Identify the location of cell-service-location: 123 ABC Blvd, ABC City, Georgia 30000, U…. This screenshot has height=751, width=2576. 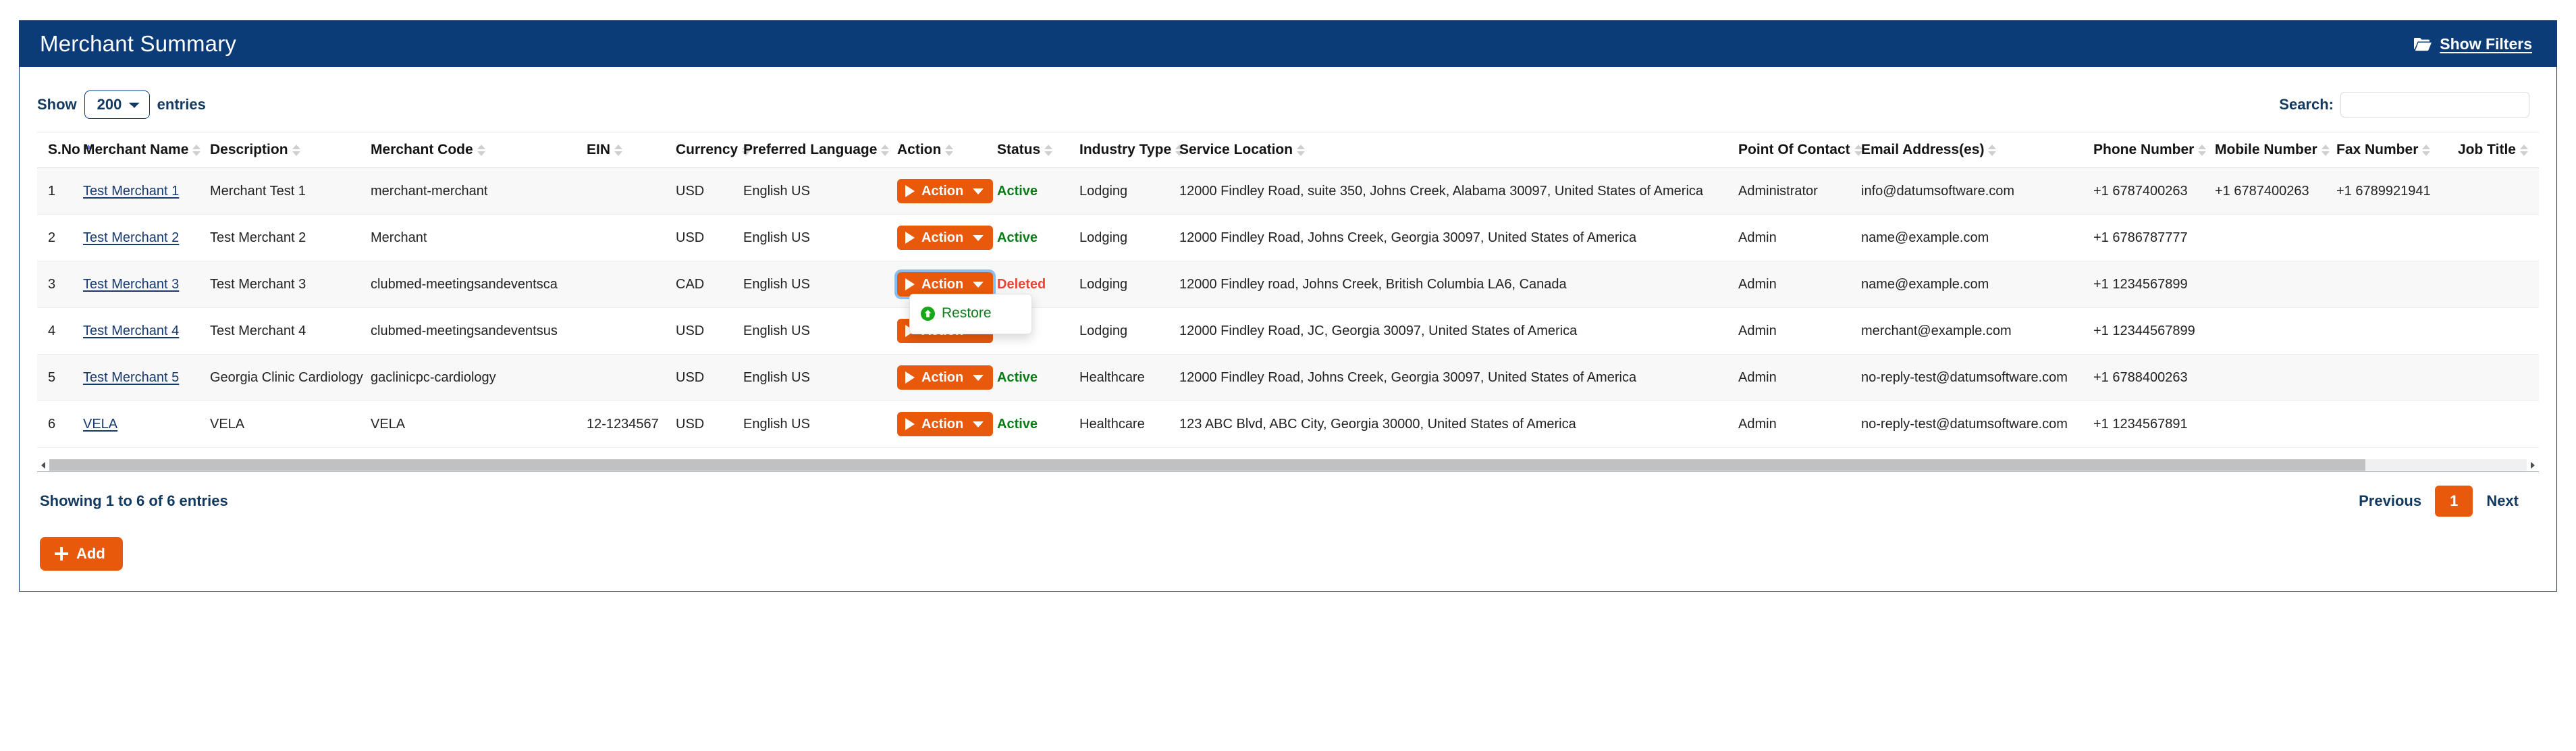
(1458, 424).